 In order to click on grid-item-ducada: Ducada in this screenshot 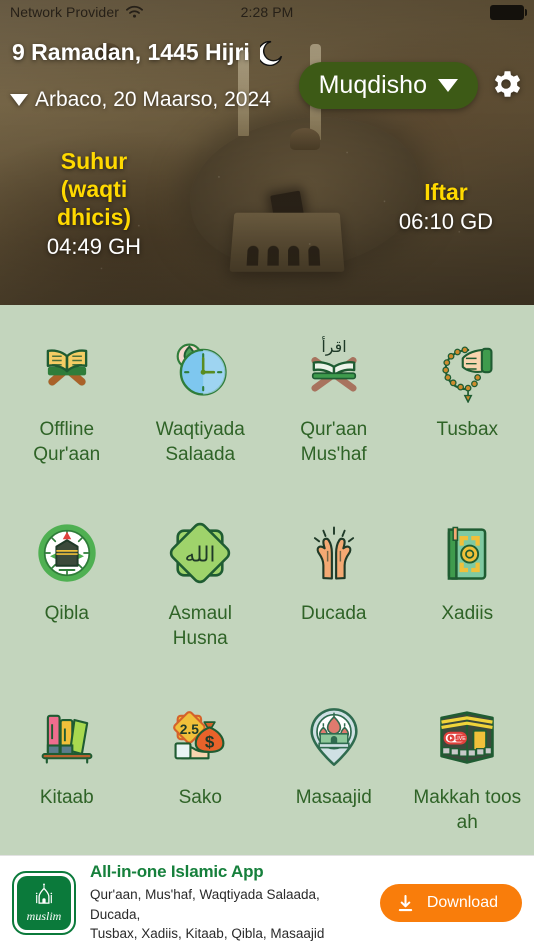, I will do `click(334, 597)`.